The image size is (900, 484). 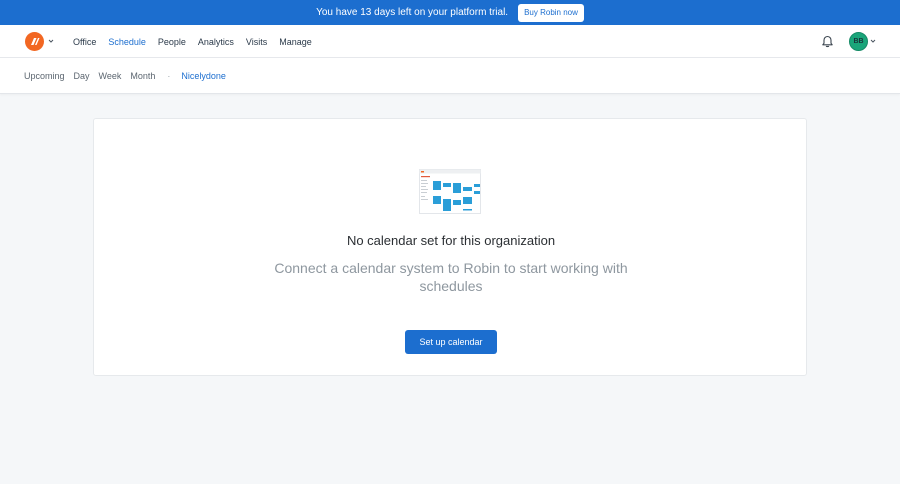 I want to click on user-avatar: BB, so click(x=858, y=41).